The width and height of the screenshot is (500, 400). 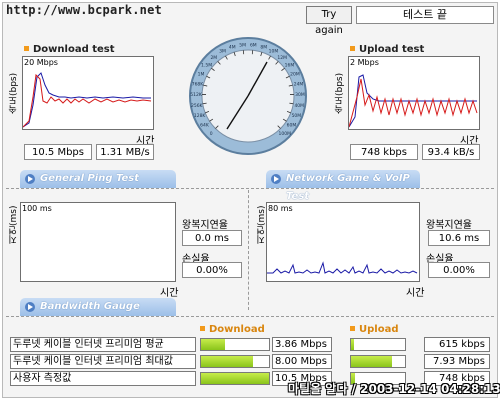 What do you see at coordinates (425, 15) in the screenshot?
I see `test-status: 테스트 끝` at bounding box center [425, 15].